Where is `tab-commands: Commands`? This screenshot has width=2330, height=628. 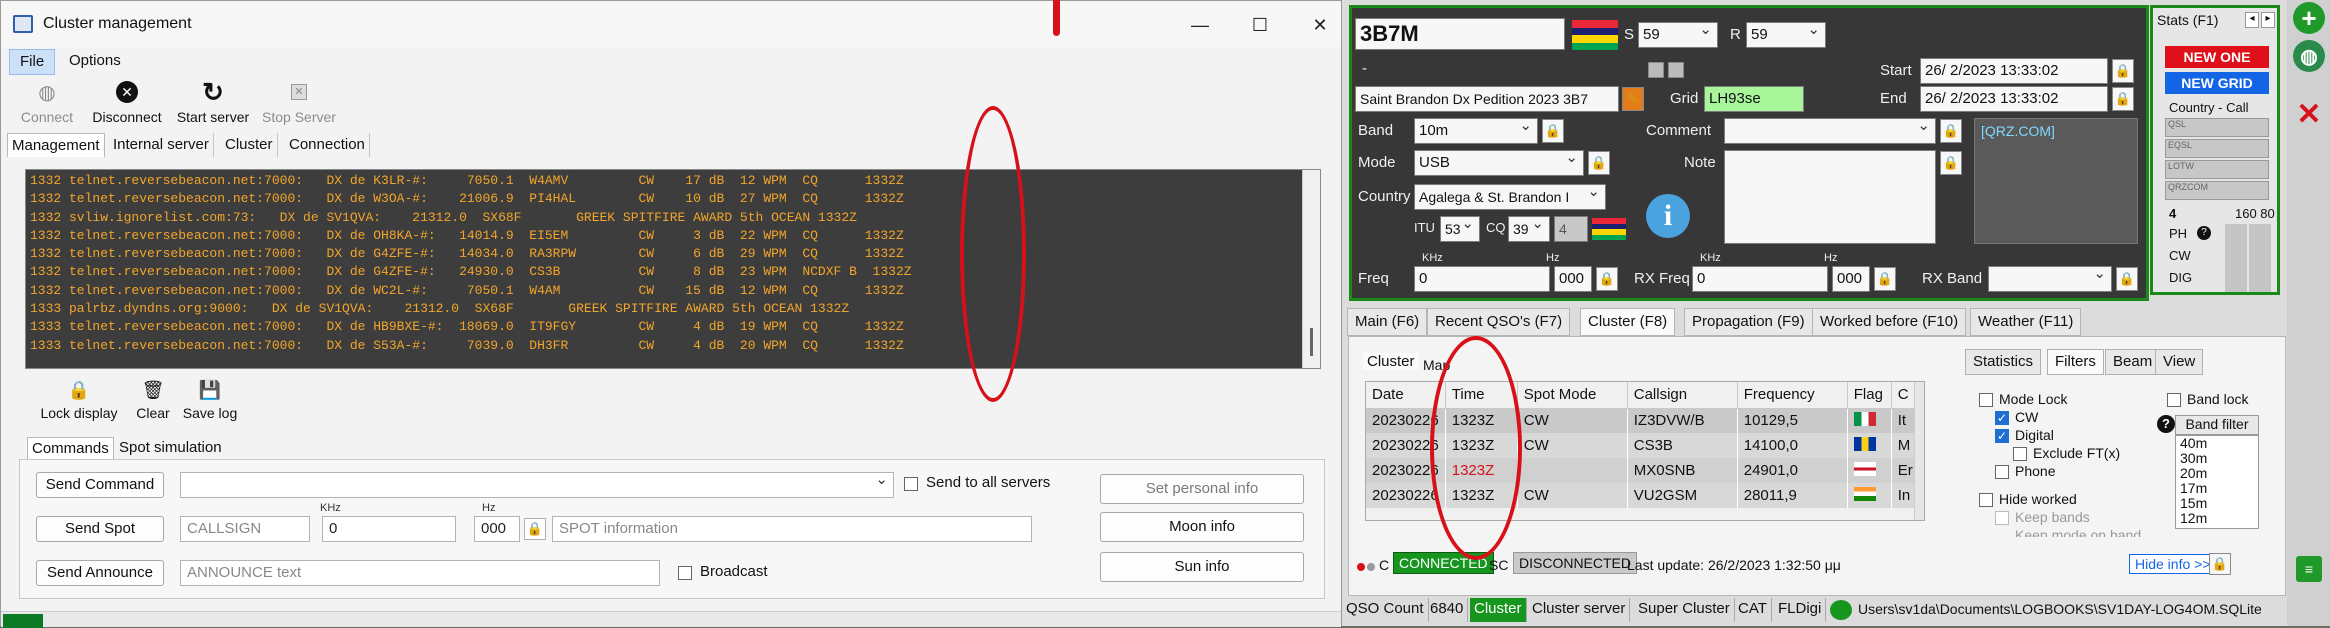
tab-commands: Commands is located at coordinates (70, 448).